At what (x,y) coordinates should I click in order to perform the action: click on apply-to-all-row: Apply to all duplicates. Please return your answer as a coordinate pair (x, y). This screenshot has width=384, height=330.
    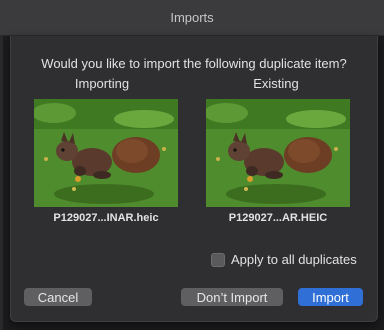
    Looking at the image, I should click on (284, 259).